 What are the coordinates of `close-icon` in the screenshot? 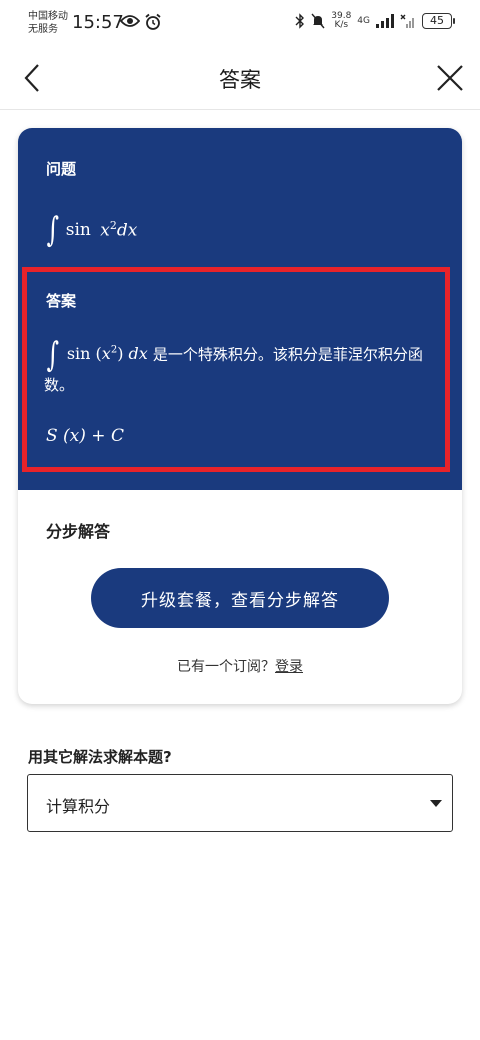 It's located at (450, 78).